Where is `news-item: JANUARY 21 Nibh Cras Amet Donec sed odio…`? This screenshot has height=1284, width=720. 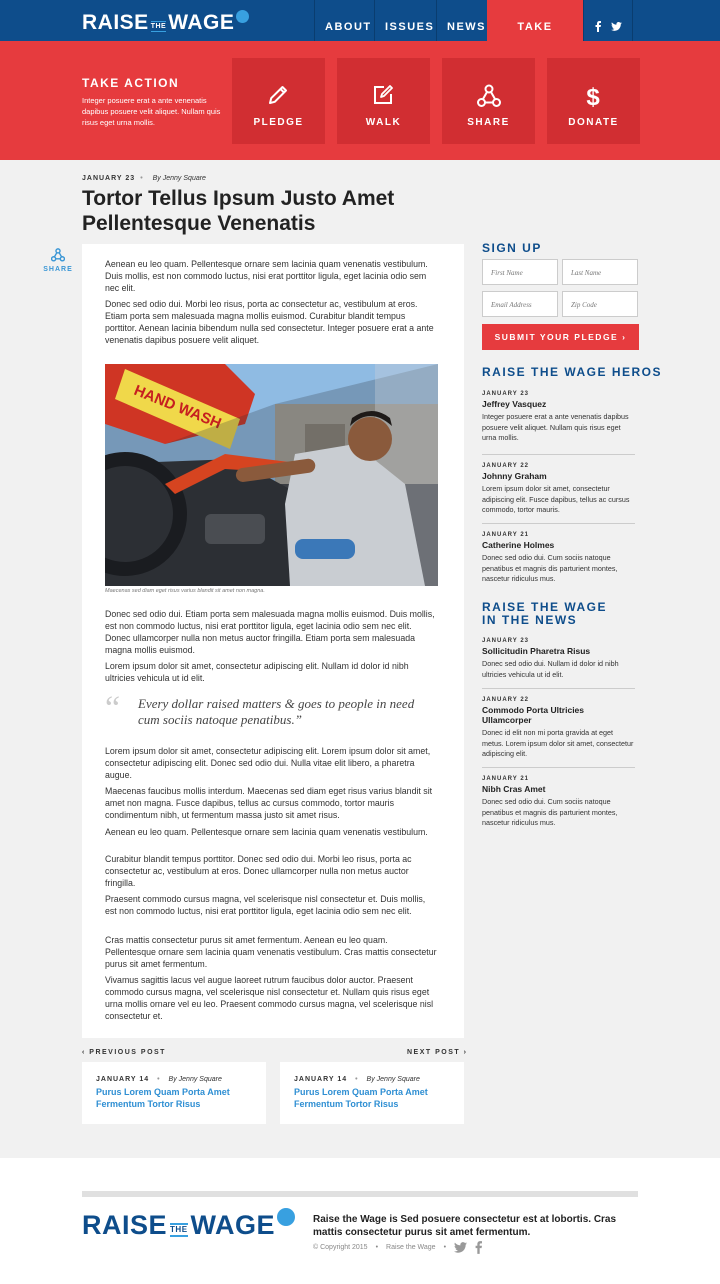 news-item: JANUARY 21 Nibh Cras Amet Donec sed odio… is located at coordinates (558, 802).